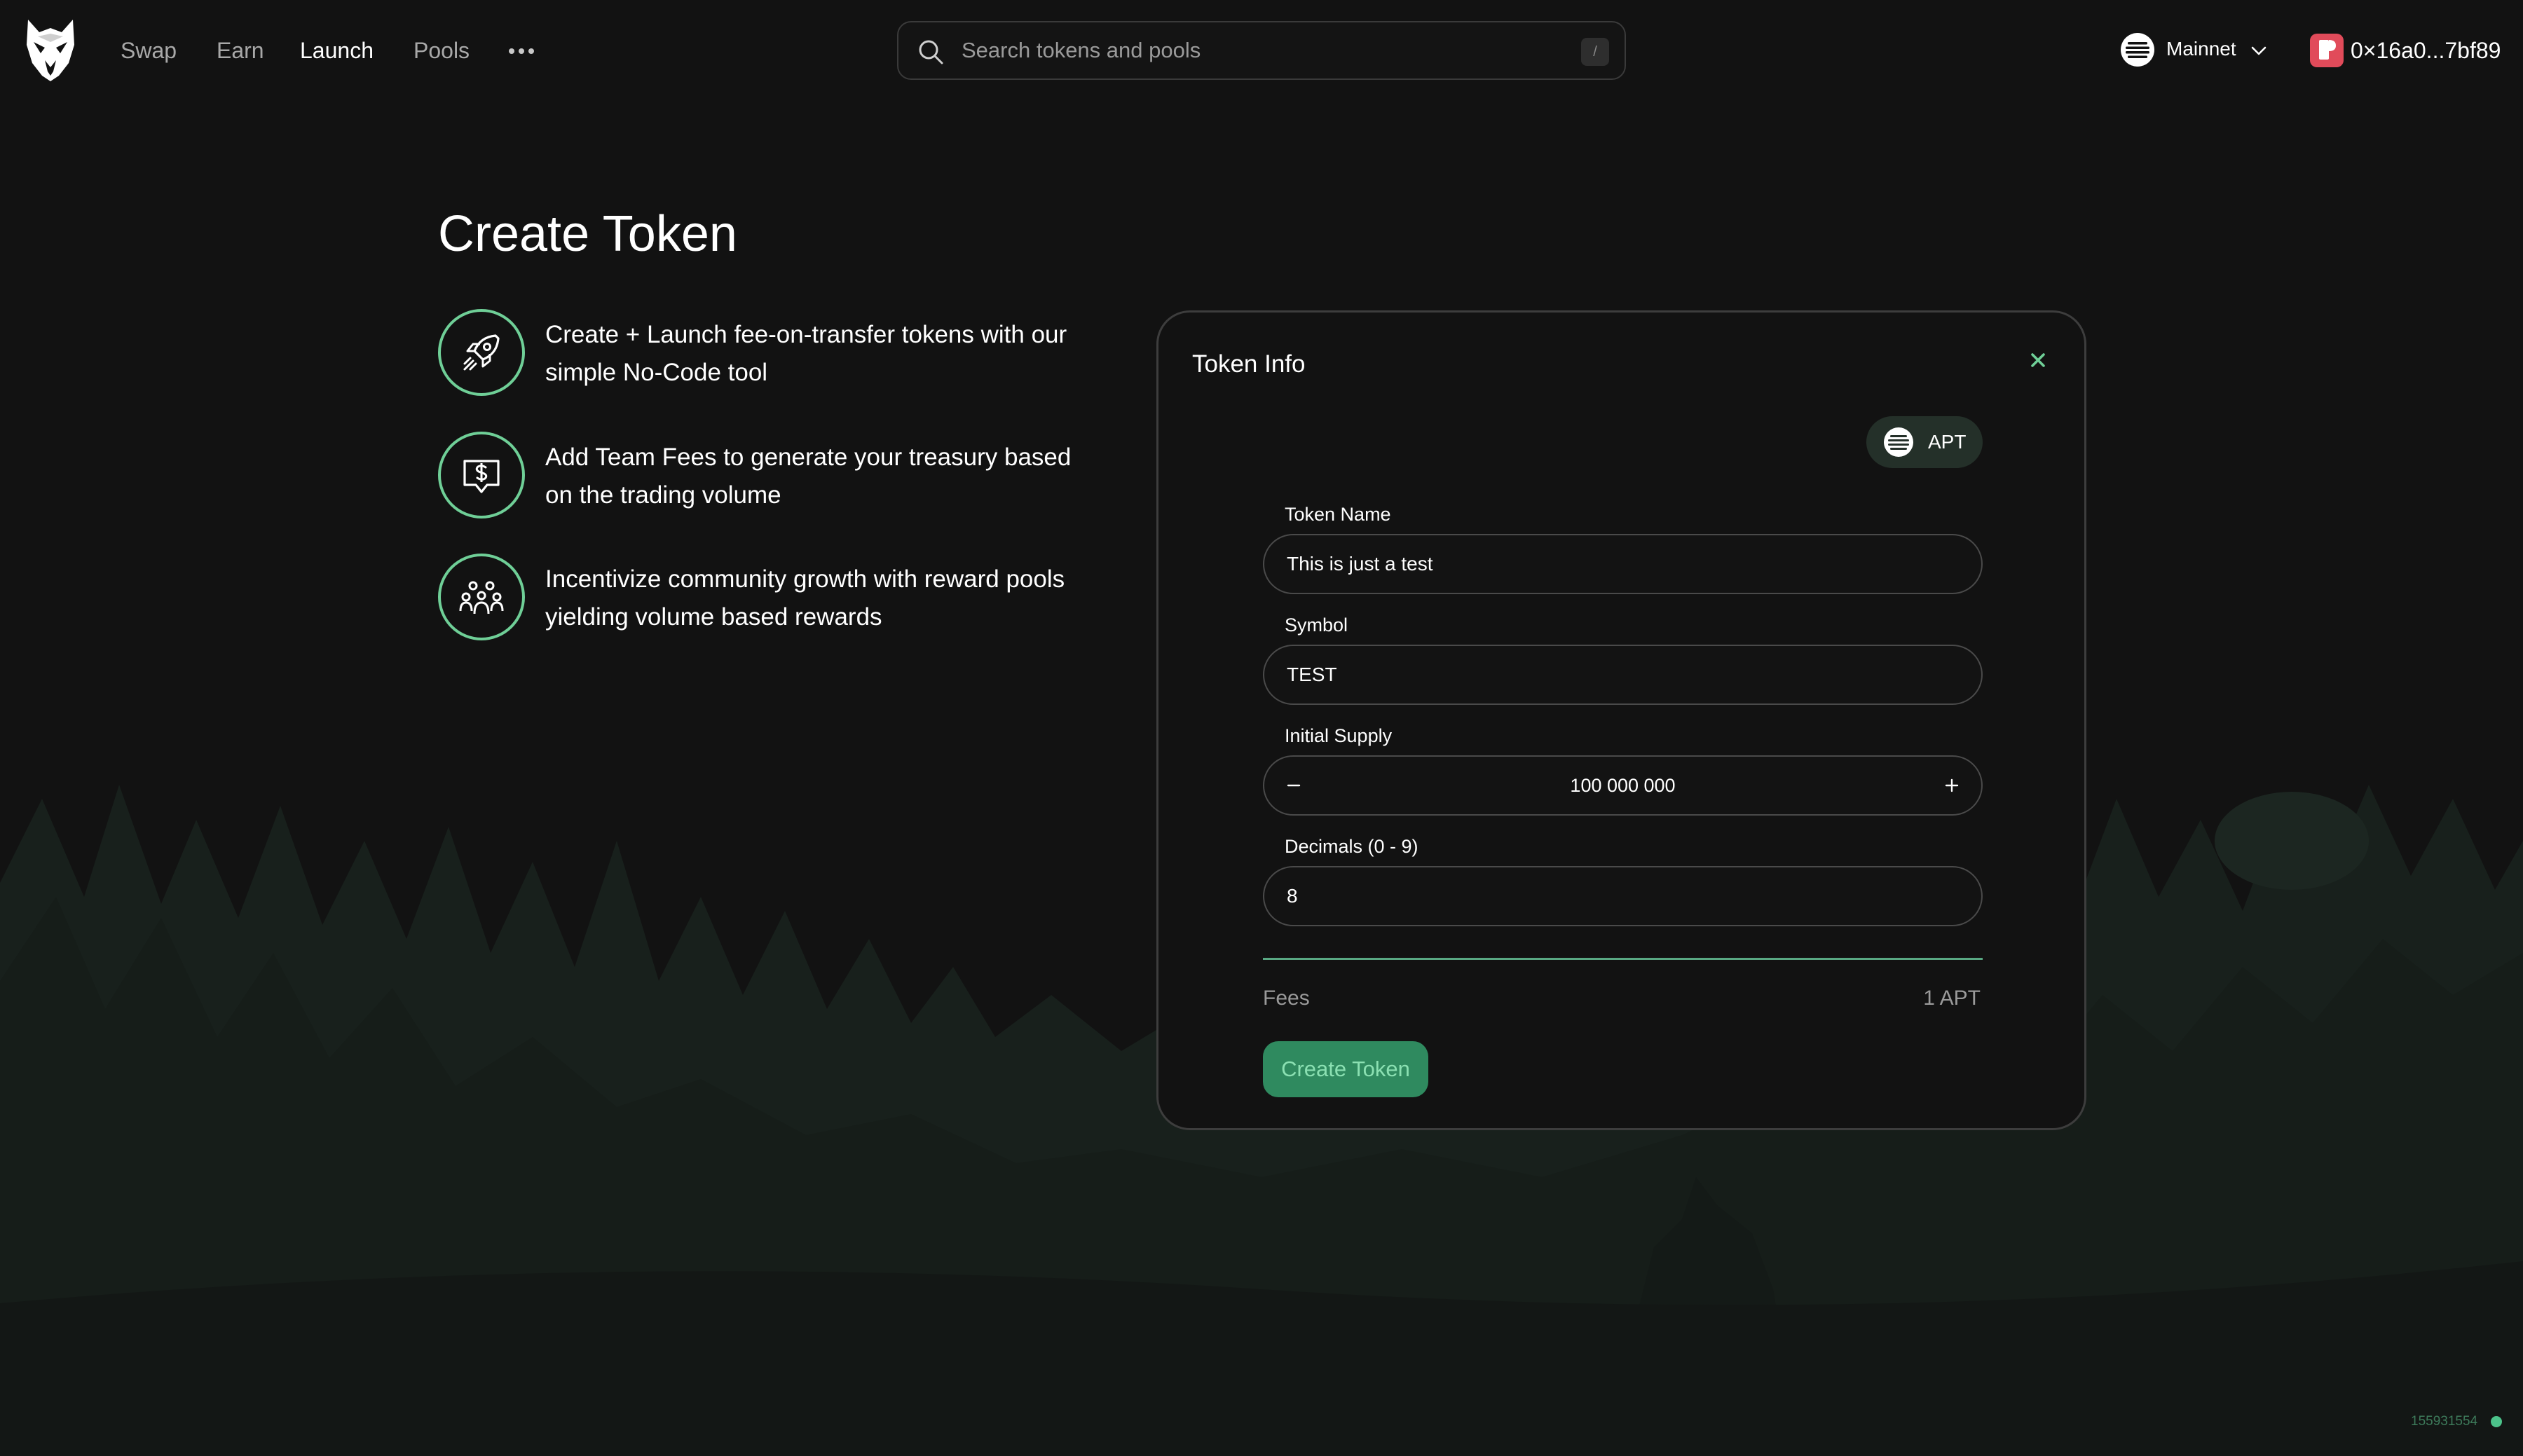 This screenshot has width=2523, height=1456. I want to click on token-name-field, so click(1623, 564).